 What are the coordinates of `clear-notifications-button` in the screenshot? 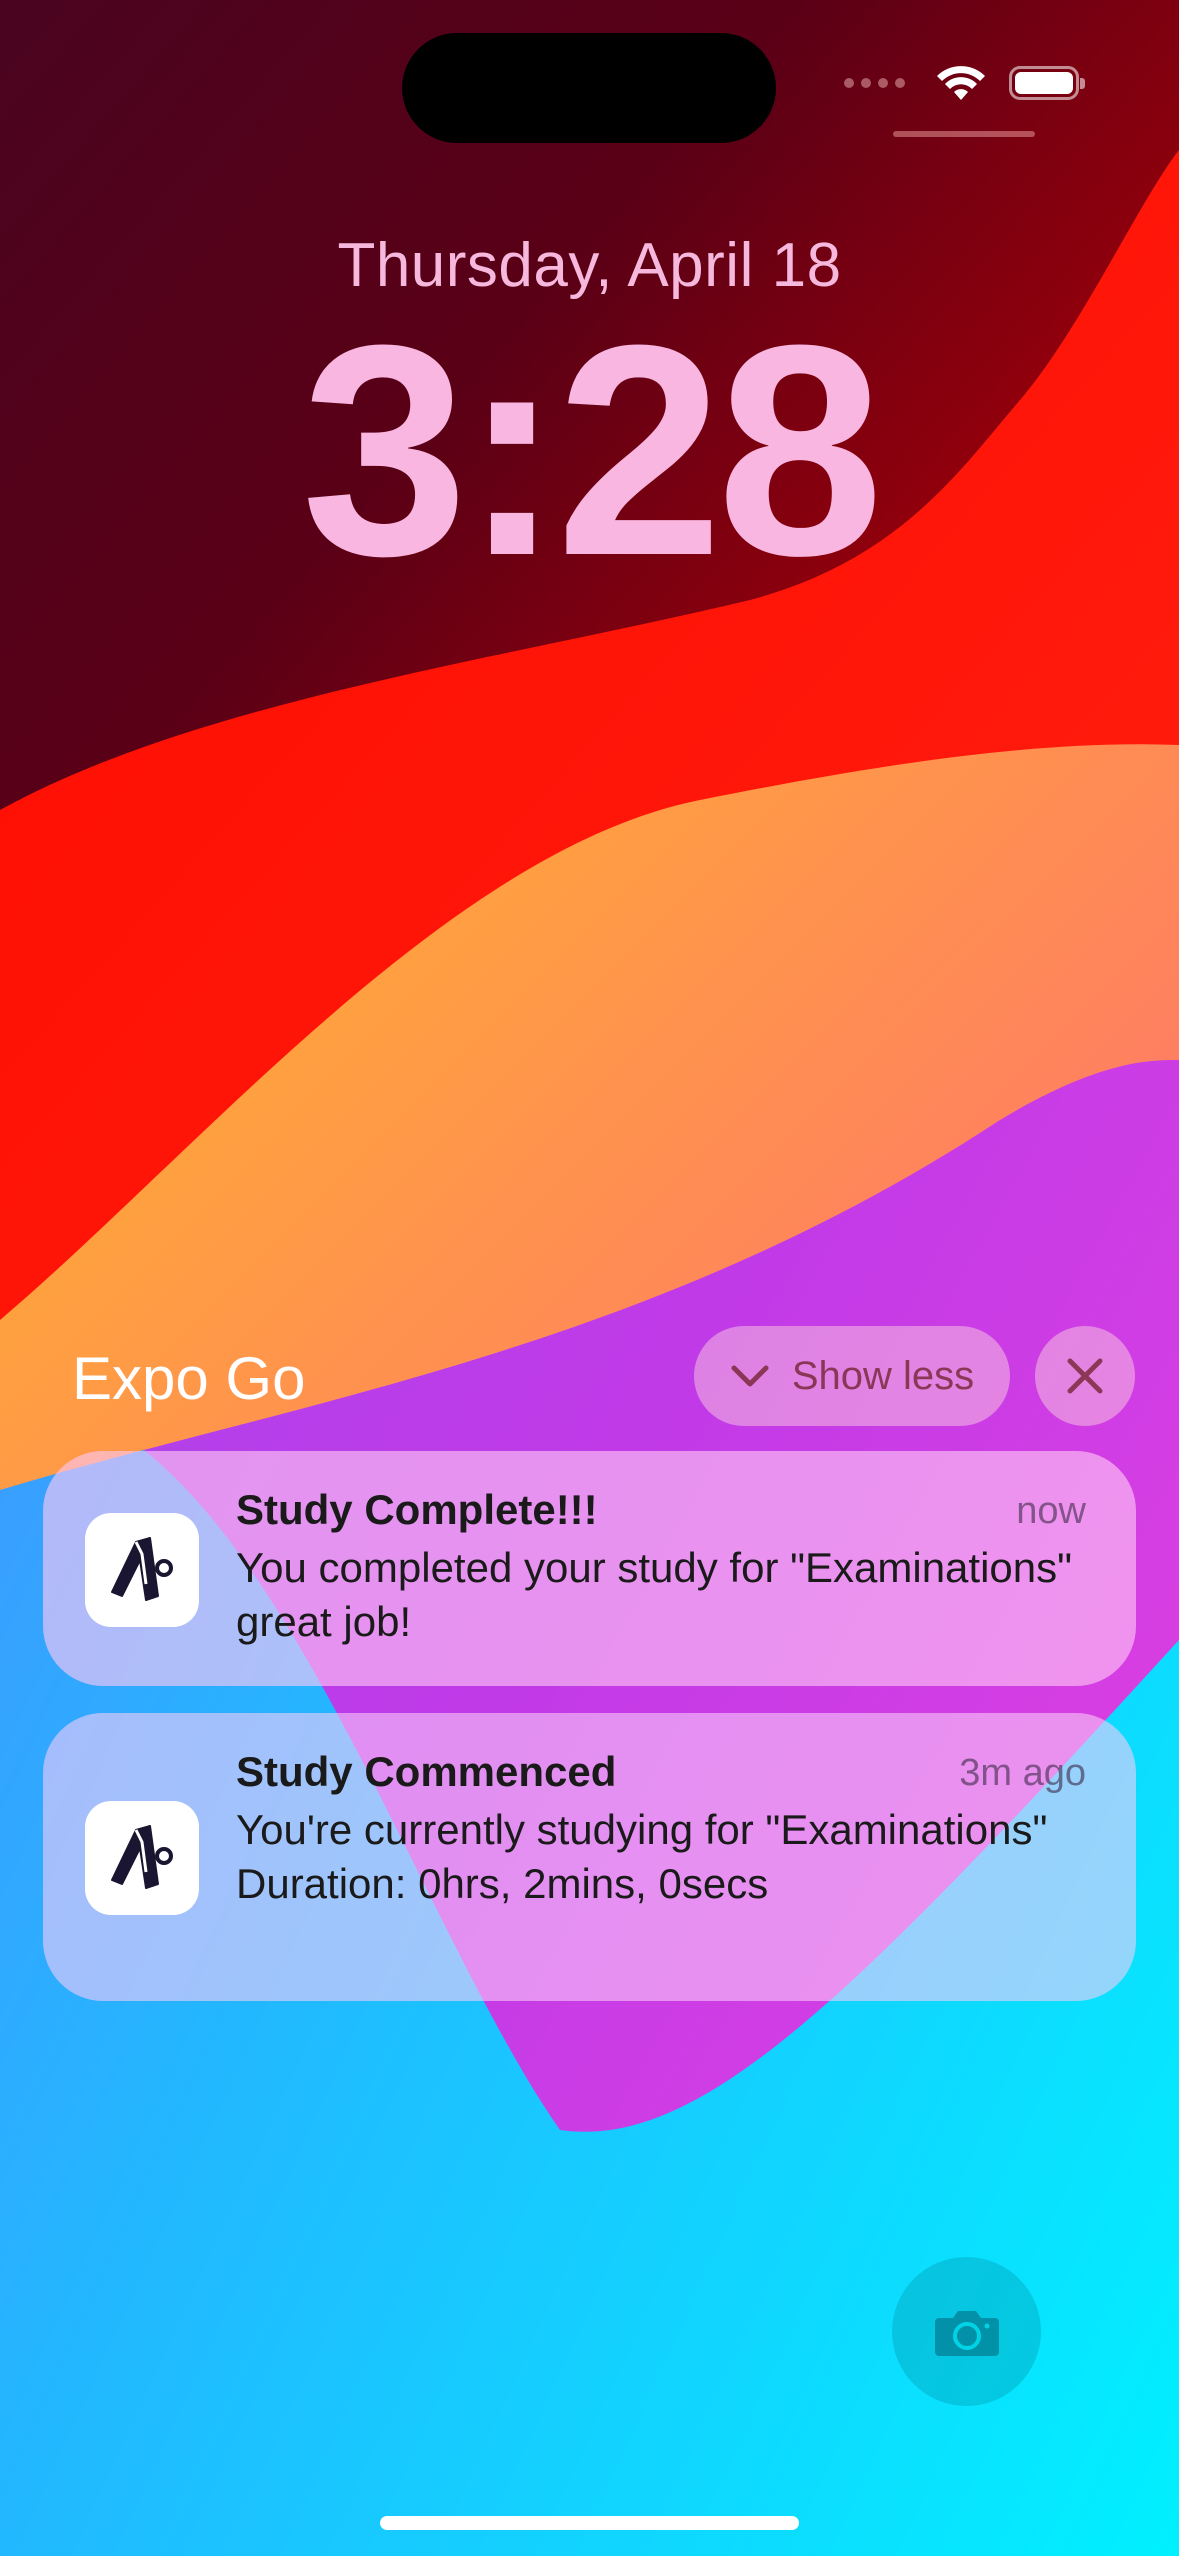 It's located at (1085, 1376).